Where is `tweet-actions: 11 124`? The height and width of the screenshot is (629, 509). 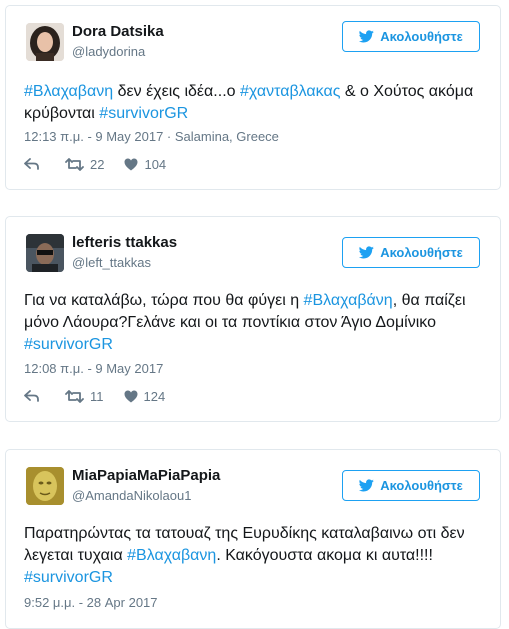
tweet-actions: 11 124 is located at coordinates (104, 396).